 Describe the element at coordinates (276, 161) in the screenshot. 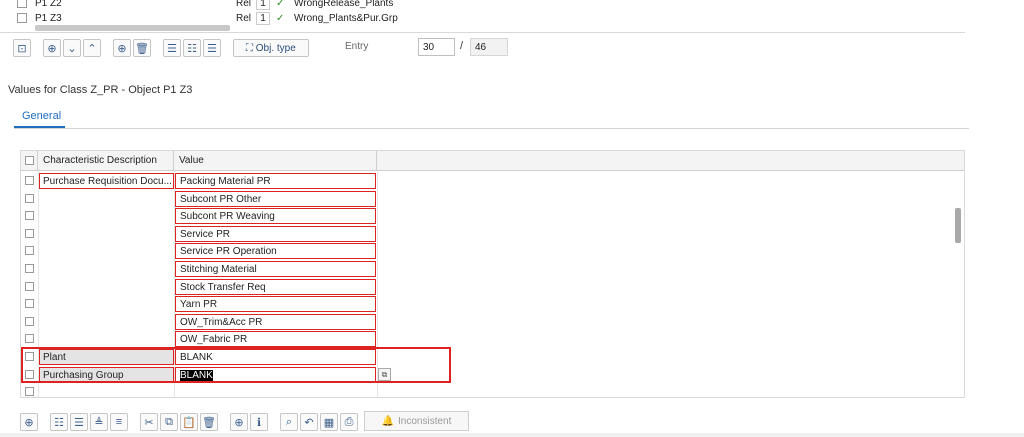

I see `column-header-value: Value` at that location.